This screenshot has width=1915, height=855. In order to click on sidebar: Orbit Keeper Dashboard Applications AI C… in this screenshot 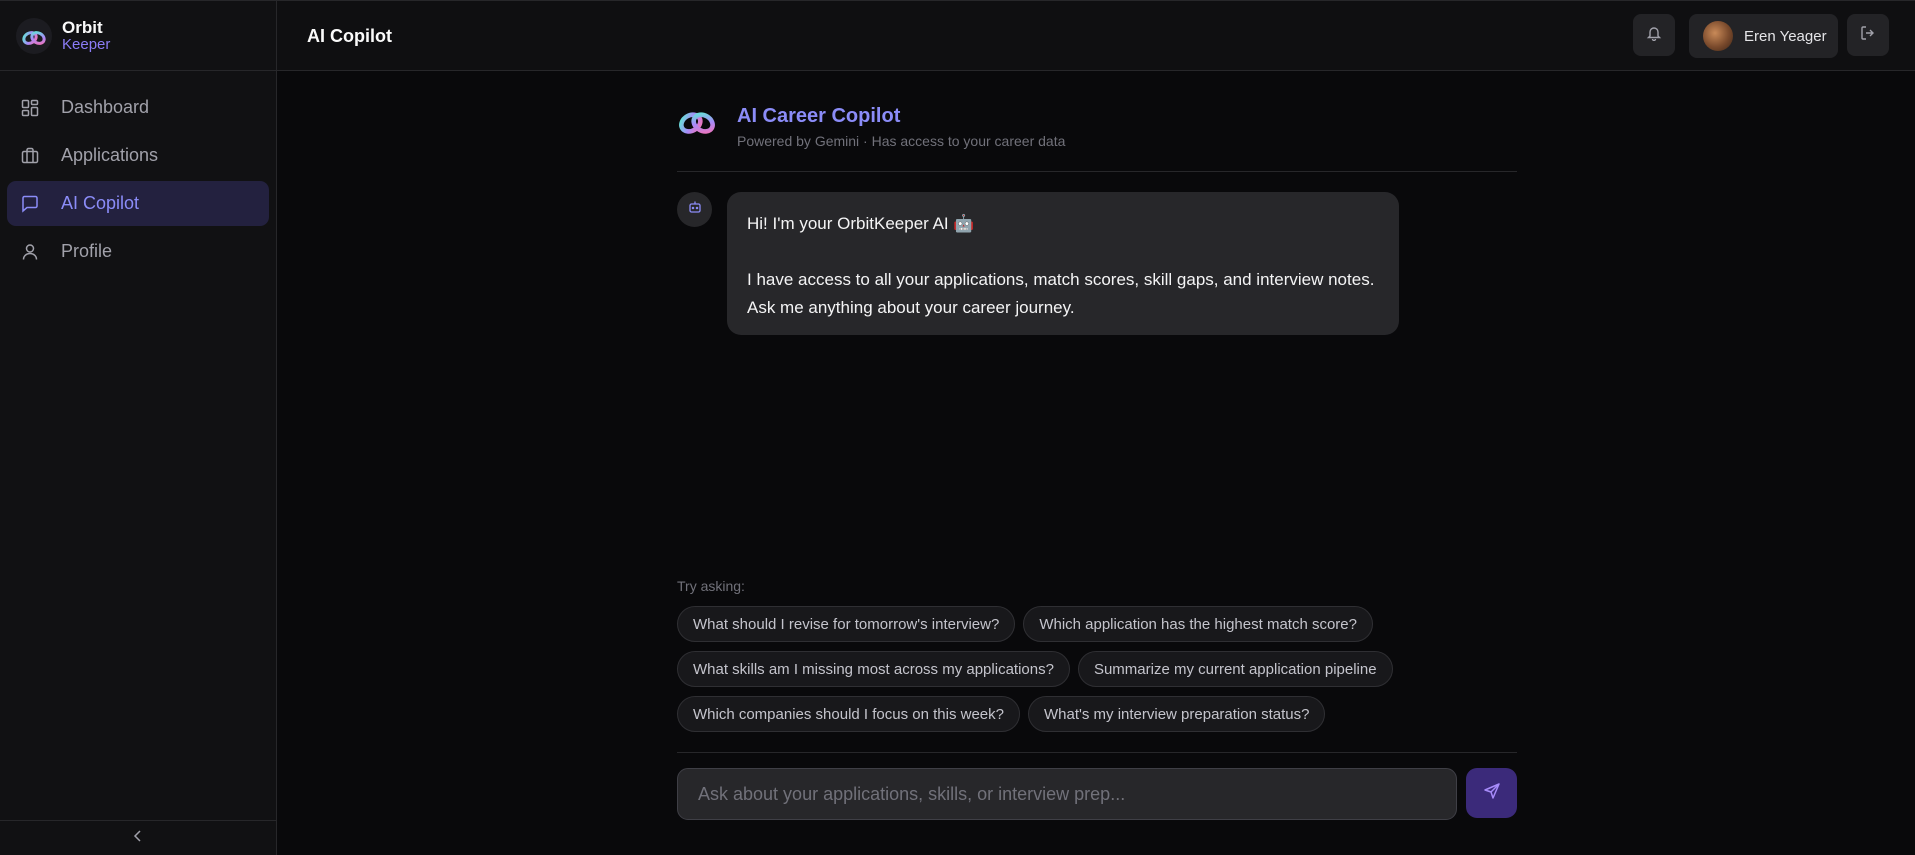, I will do `click(138, 427)`.